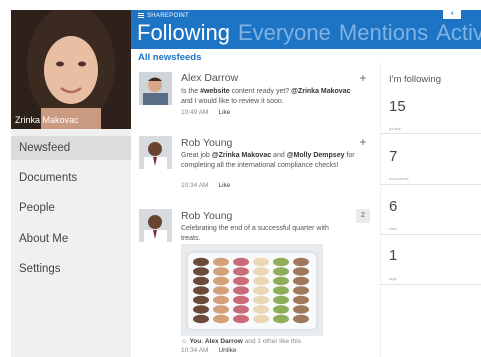 The height and width of the screenshot is (357, 481). Describe the element at coordinates (195, 350) in the screenshot. I see `post-time: 10:34 AM` at that location.